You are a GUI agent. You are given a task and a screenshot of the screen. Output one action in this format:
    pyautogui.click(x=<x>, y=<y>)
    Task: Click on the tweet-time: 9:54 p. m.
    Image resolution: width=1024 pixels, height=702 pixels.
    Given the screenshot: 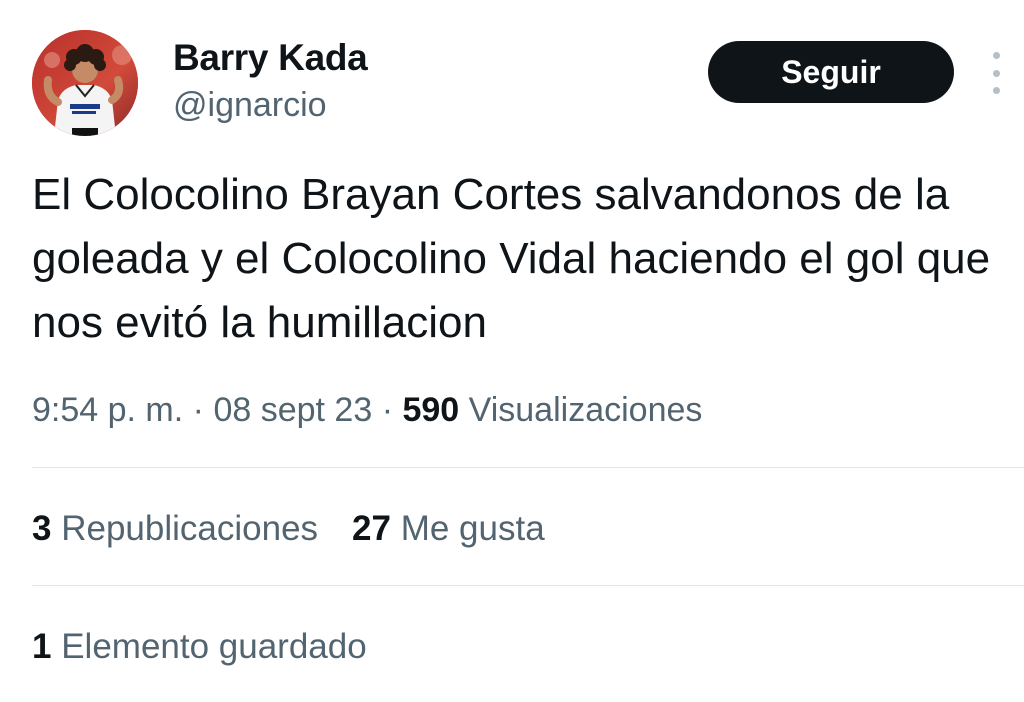 What is the action you would take?
    pyautogui.click(x=107, y=410)
    